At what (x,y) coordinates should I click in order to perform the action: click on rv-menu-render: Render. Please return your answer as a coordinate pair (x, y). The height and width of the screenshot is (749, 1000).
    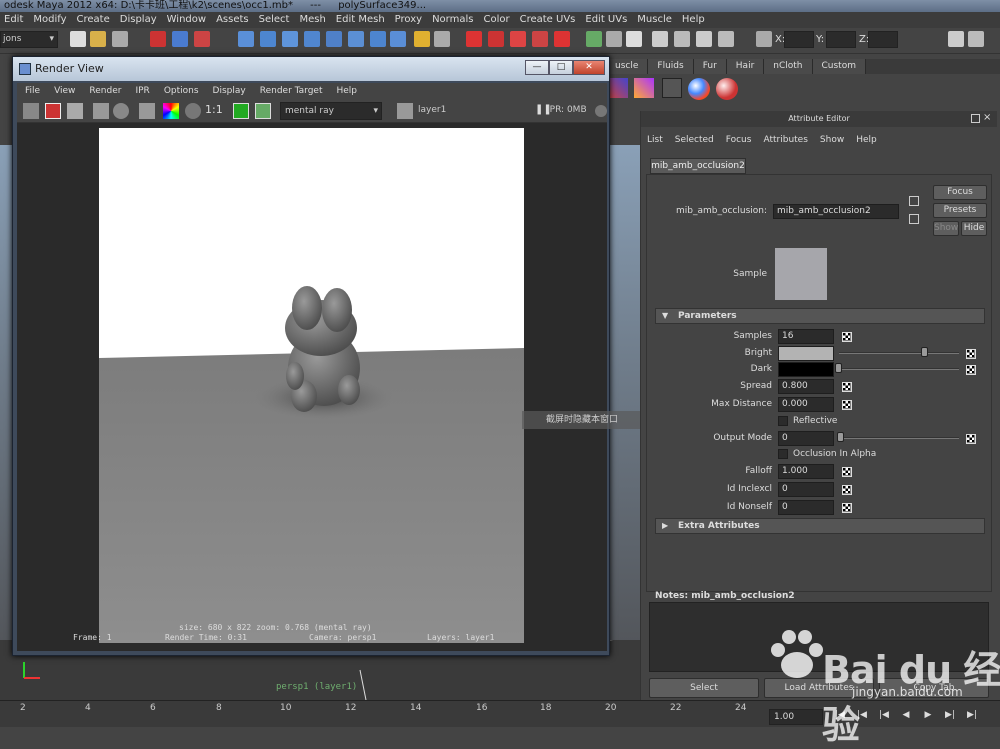
    Looking at the image, I should click on (104, 91).